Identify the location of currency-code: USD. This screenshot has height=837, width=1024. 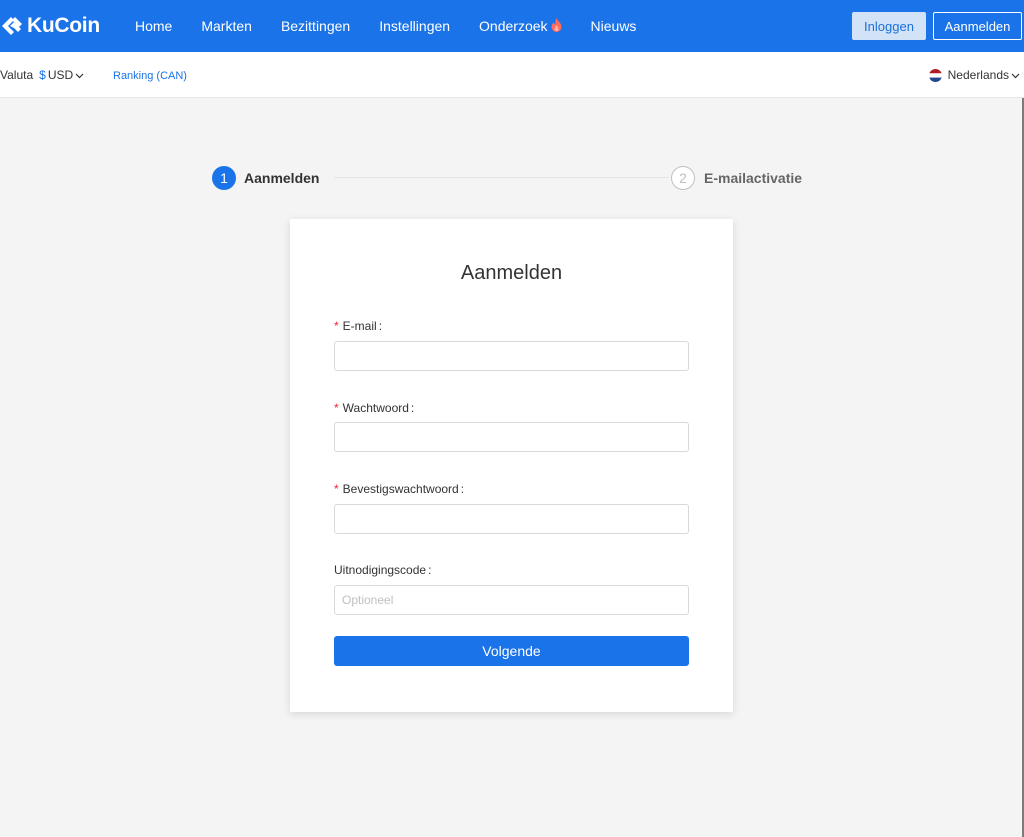
(60, 75).